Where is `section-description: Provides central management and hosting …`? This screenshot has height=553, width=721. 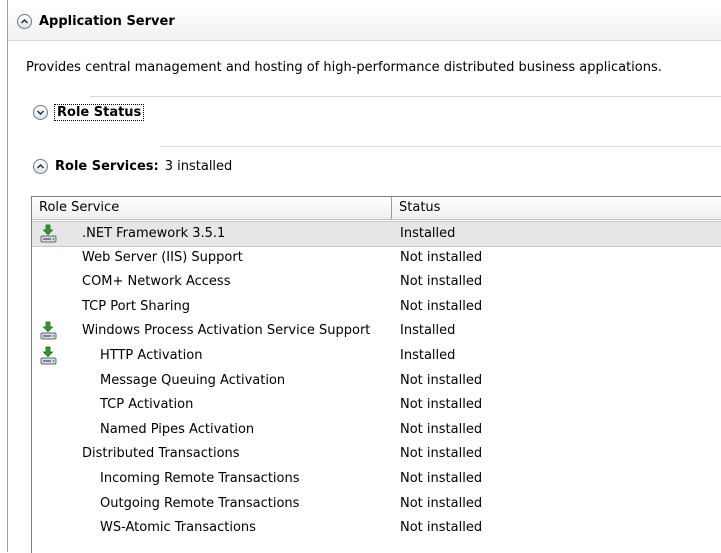
section-description: Provides central management and hosting … is located at coordinates (344, 67).